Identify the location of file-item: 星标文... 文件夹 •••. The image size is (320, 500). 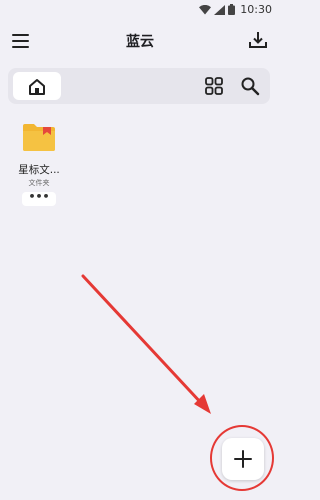
(39, 164).